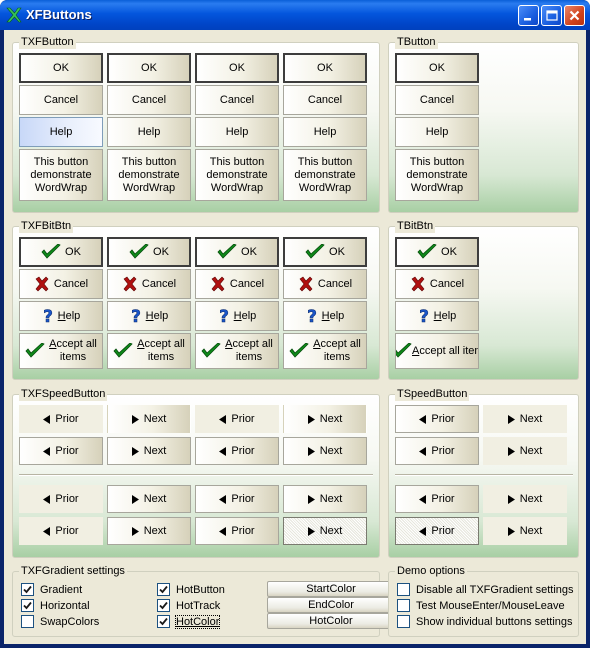 This screenshot has width=590, height=648. I want to click on hotbutton-checkbox: HotButton, so click(191, 589).